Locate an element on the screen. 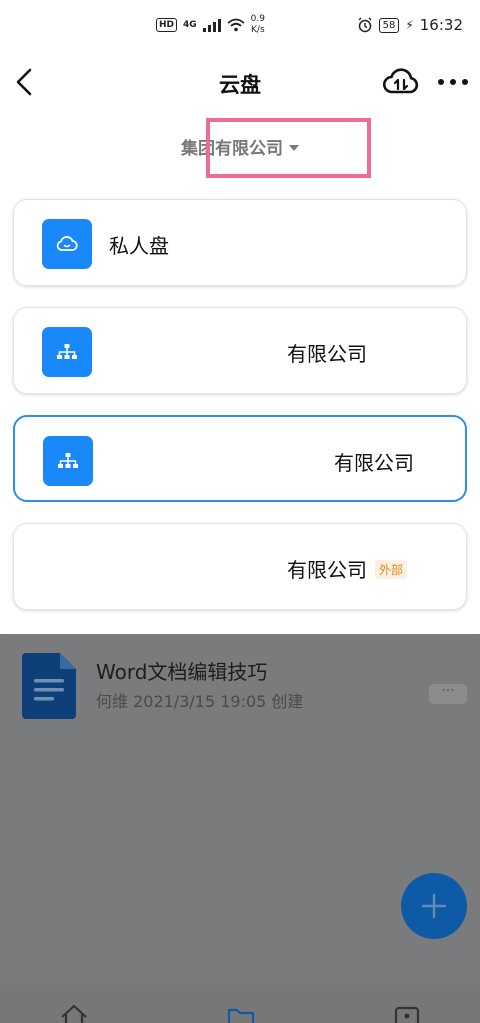 This screenshot has width=480, height=1023. word-doc-icon is located at coordinates (49, 686).